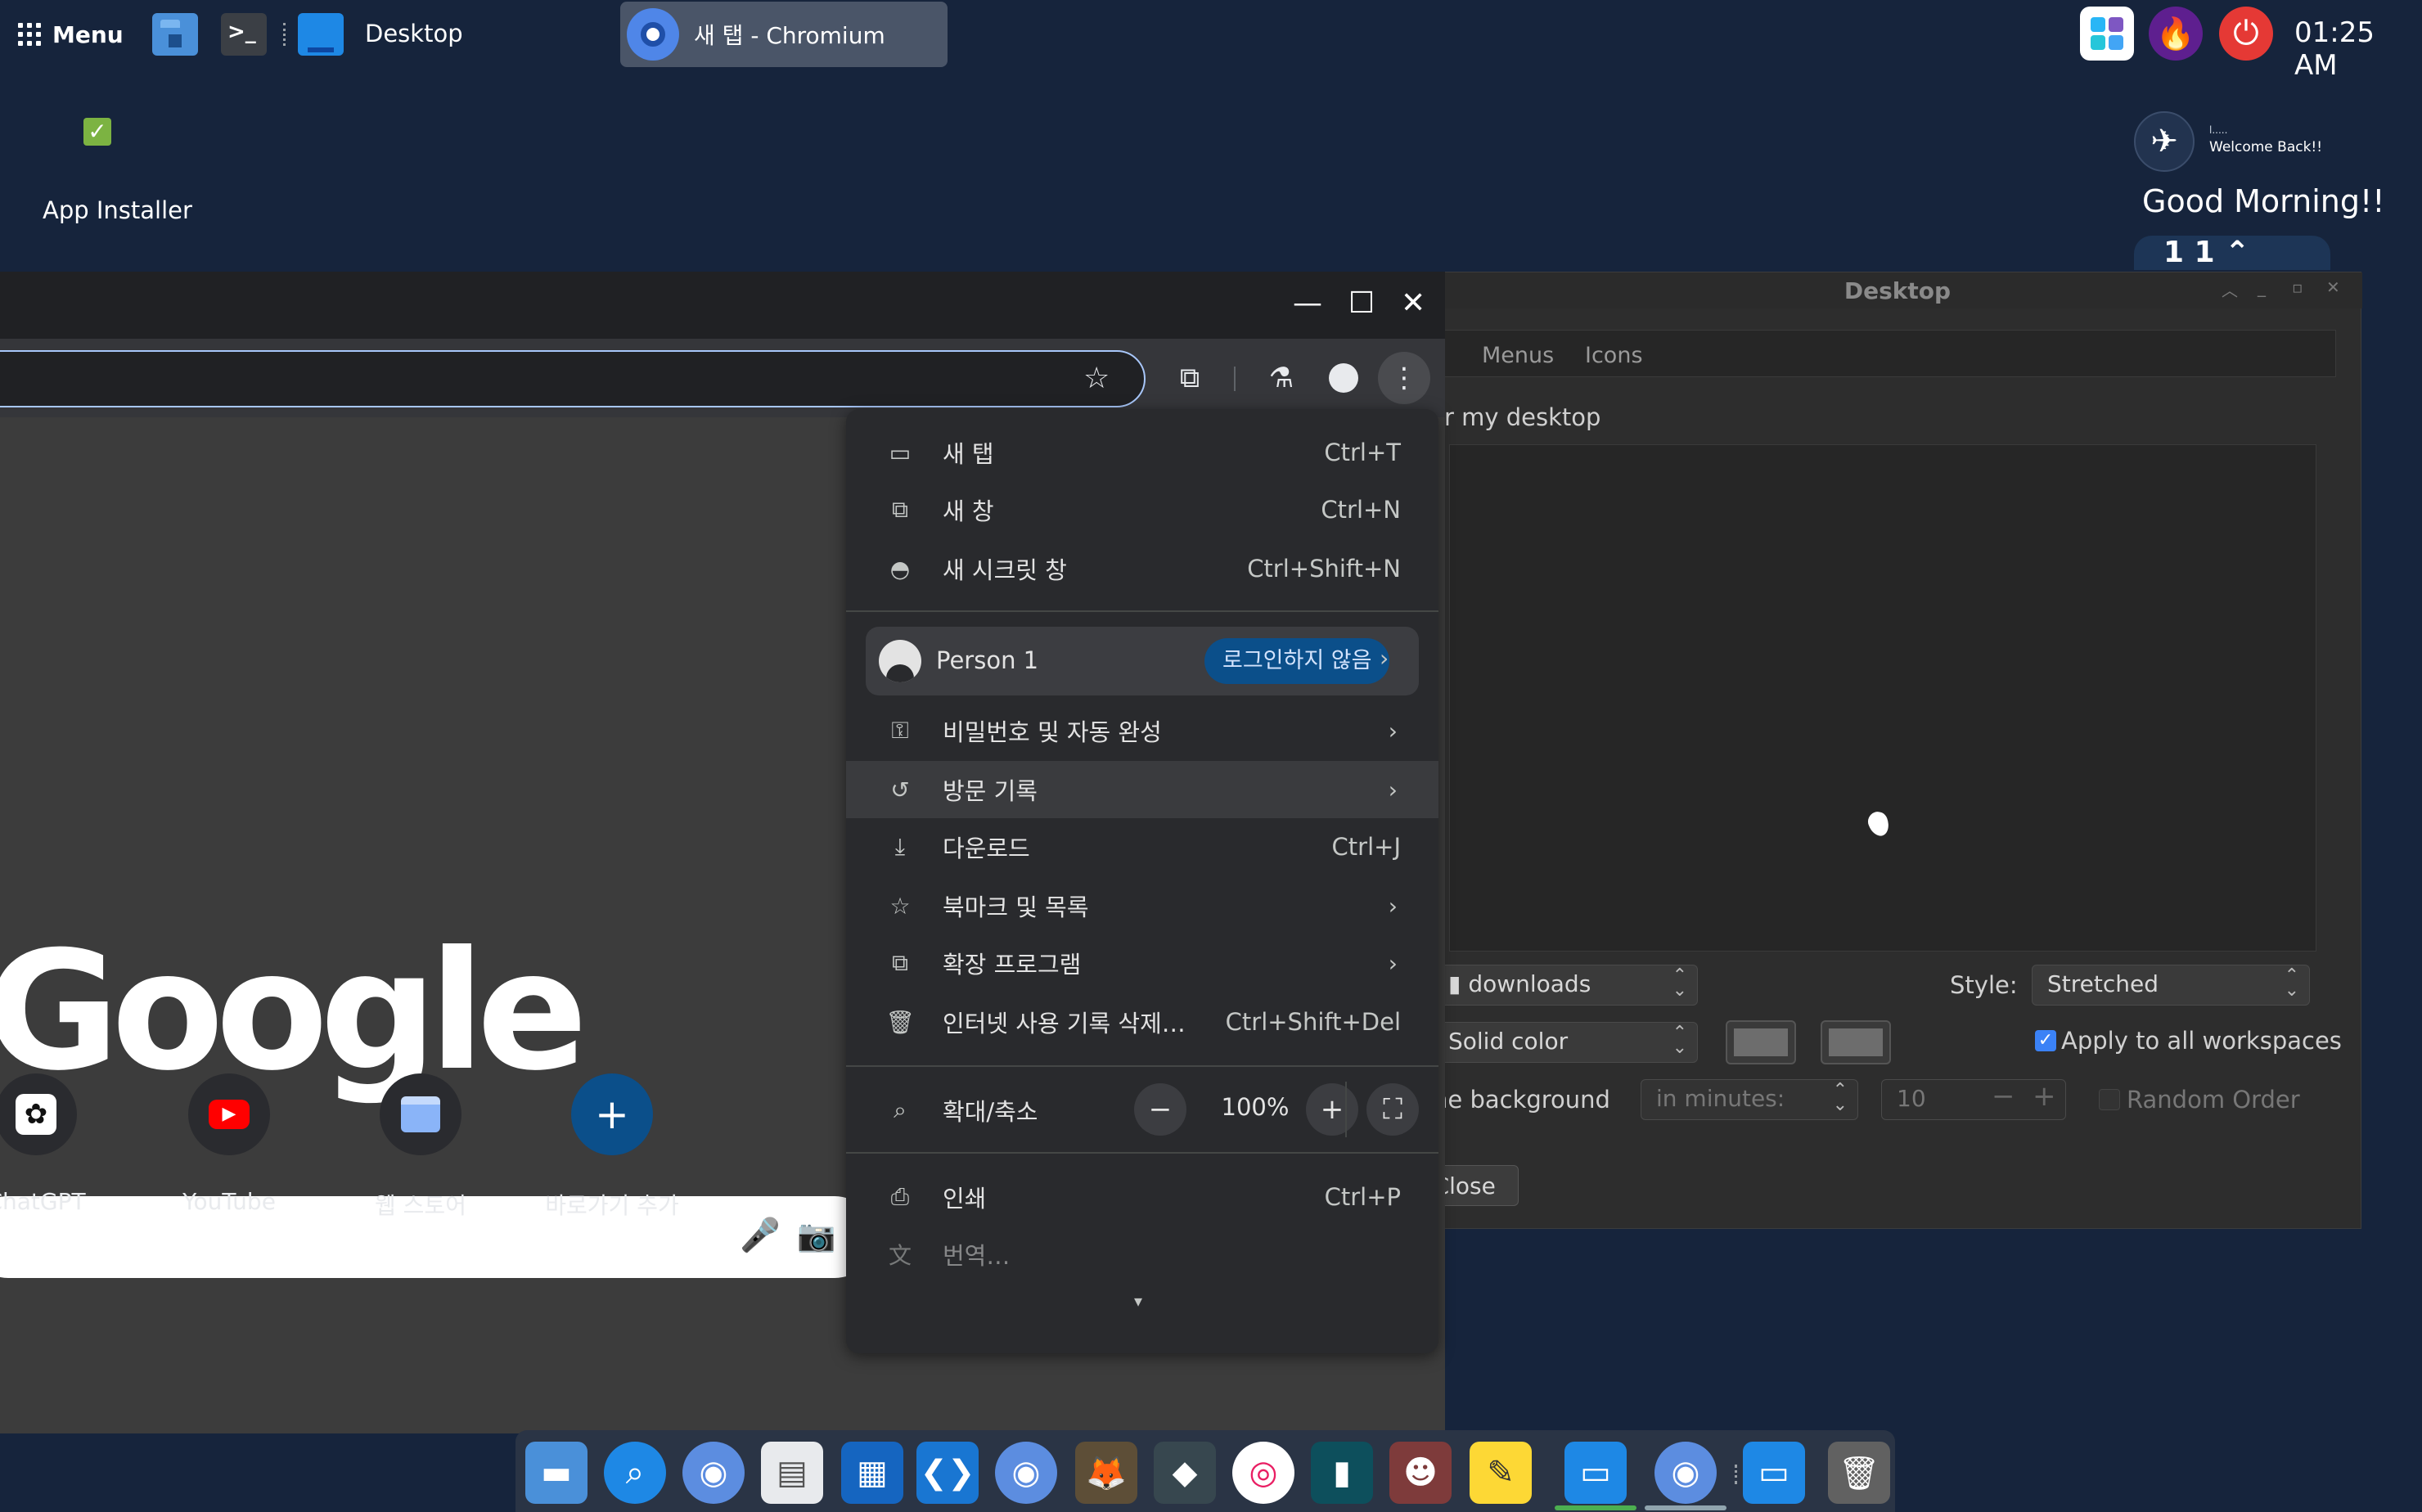  Describe the element at coordinates (1595, 1473) in the screenshot. I see `desktop-app-icon: ▭` at that location.